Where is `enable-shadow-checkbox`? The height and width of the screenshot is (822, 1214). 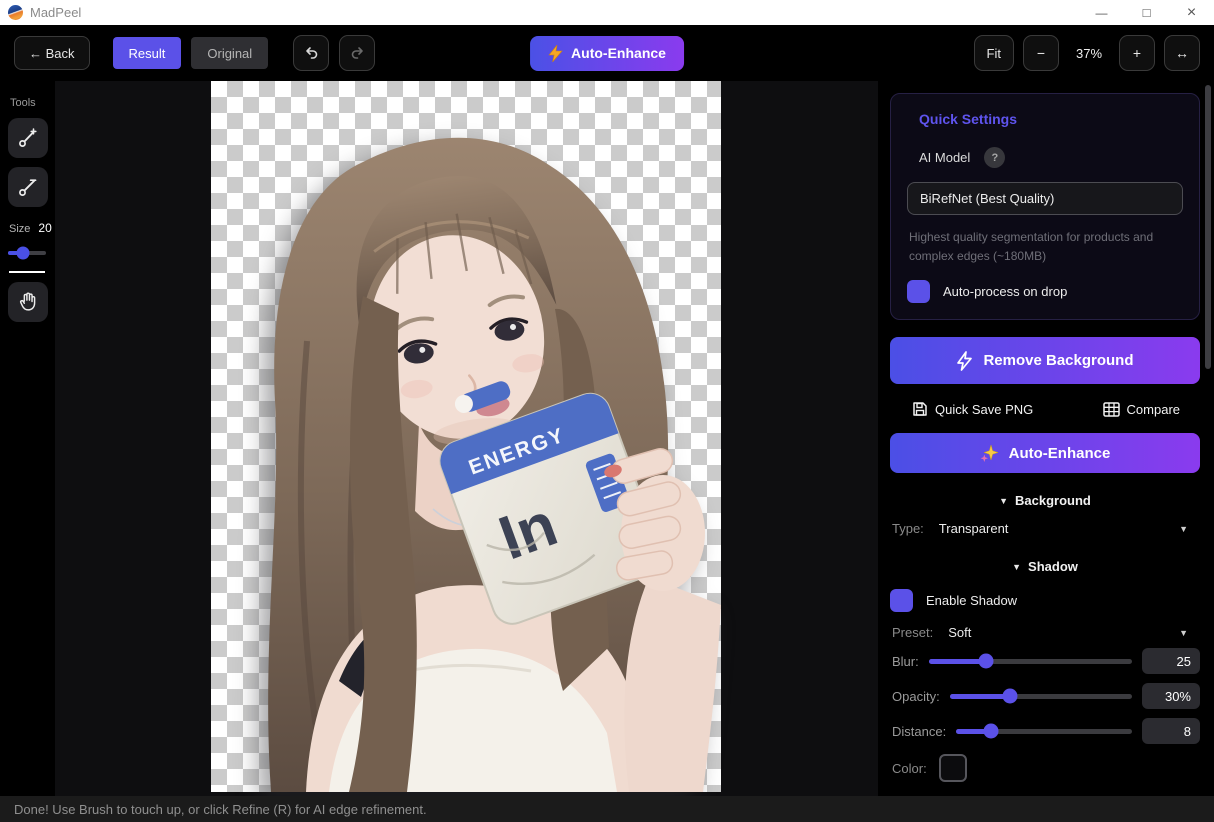 enable-shadow-checkbox is located at coordinates (901, 601).